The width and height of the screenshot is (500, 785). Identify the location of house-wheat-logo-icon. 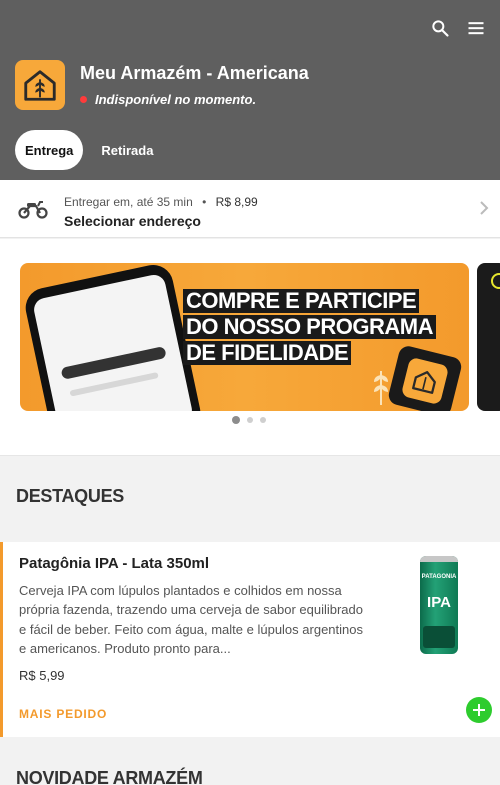
(40, 85).